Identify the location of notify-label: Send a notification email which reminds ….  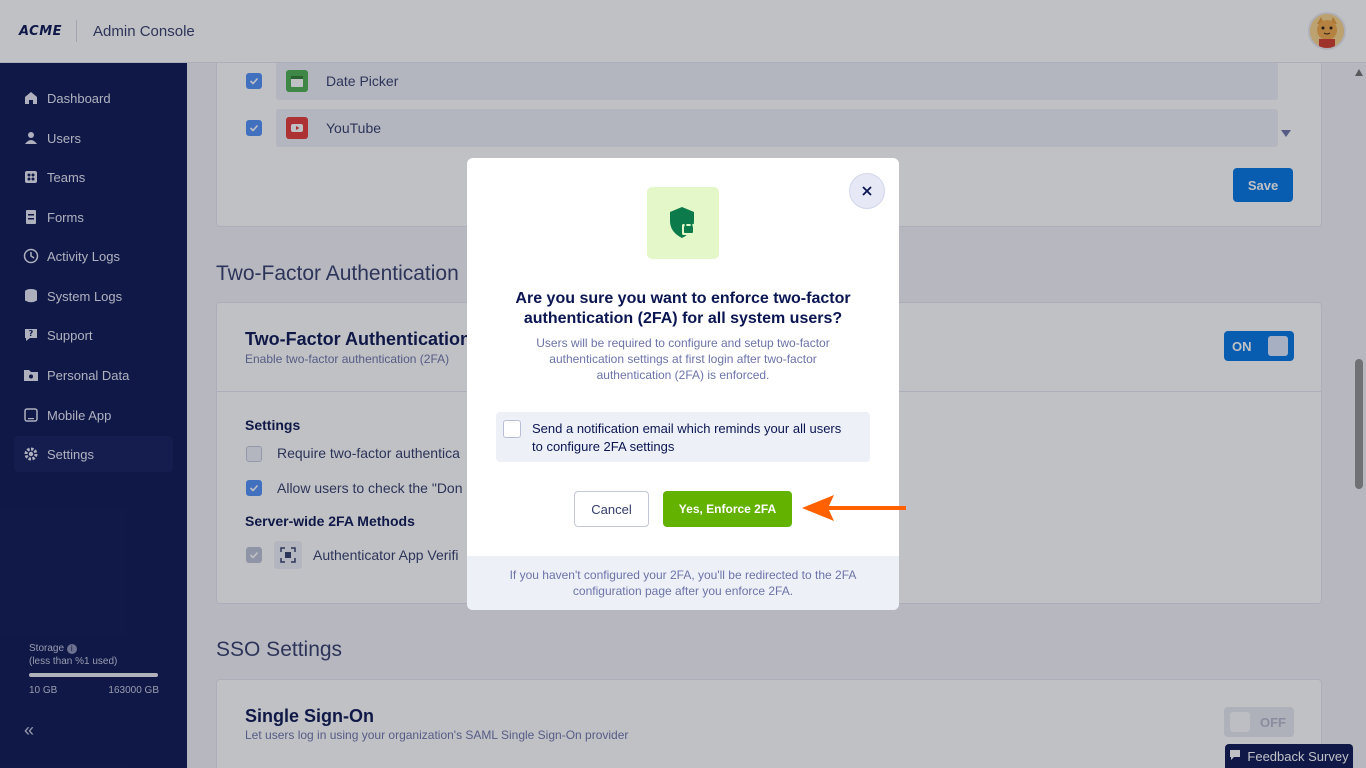
(687, 437).